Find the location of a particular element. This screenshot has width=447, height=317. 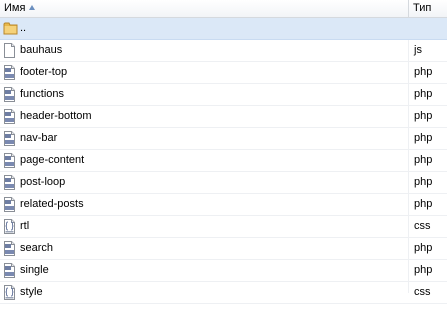

file-name: header-bottom is located at coordinates (56, 116).